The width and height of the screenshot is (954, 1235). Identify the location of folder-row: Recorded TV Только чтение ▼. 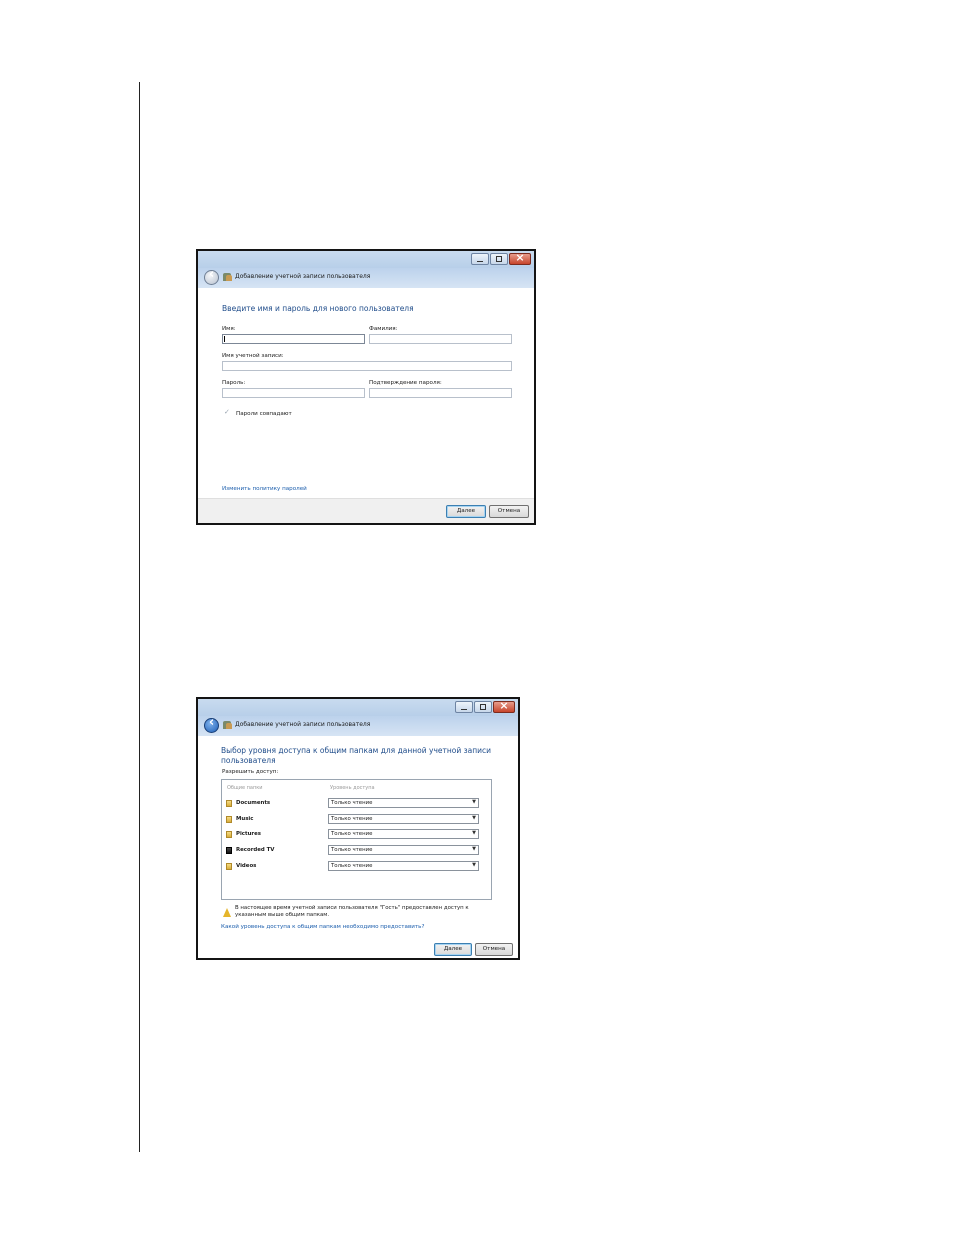
(356, 852).